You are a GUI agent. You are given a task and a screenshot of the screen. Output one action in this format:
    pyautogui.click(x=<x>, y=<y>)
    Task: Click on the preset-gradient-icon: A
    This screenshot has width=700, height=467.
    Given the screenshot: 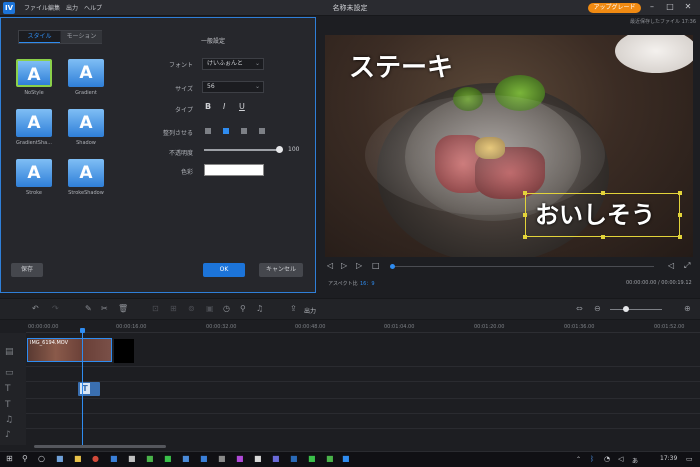 What is the action you would take?
    pyautogui.click(x=86, y=73)
    